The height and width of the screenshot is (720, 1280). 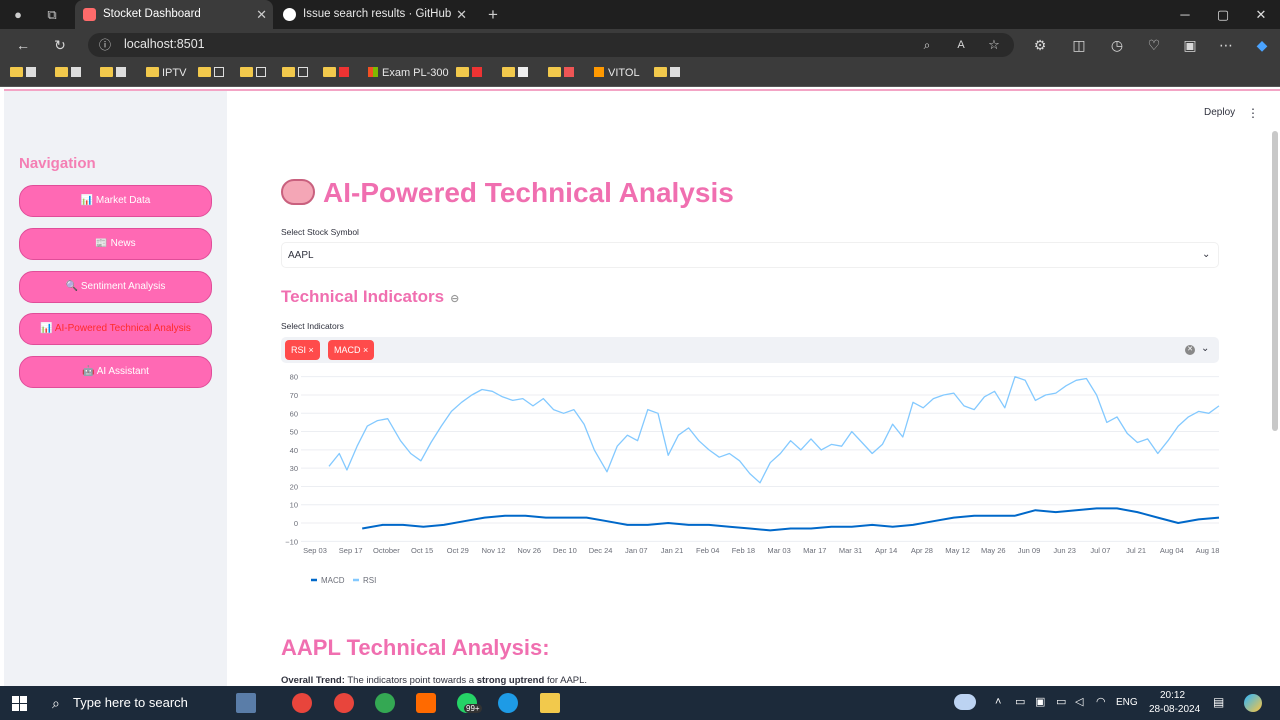 What do you see at coordinates (115, 201) in the screenshot?
I see `sidebar-item-market-data: 📊 Market Data` at bounding box center [115, 201].